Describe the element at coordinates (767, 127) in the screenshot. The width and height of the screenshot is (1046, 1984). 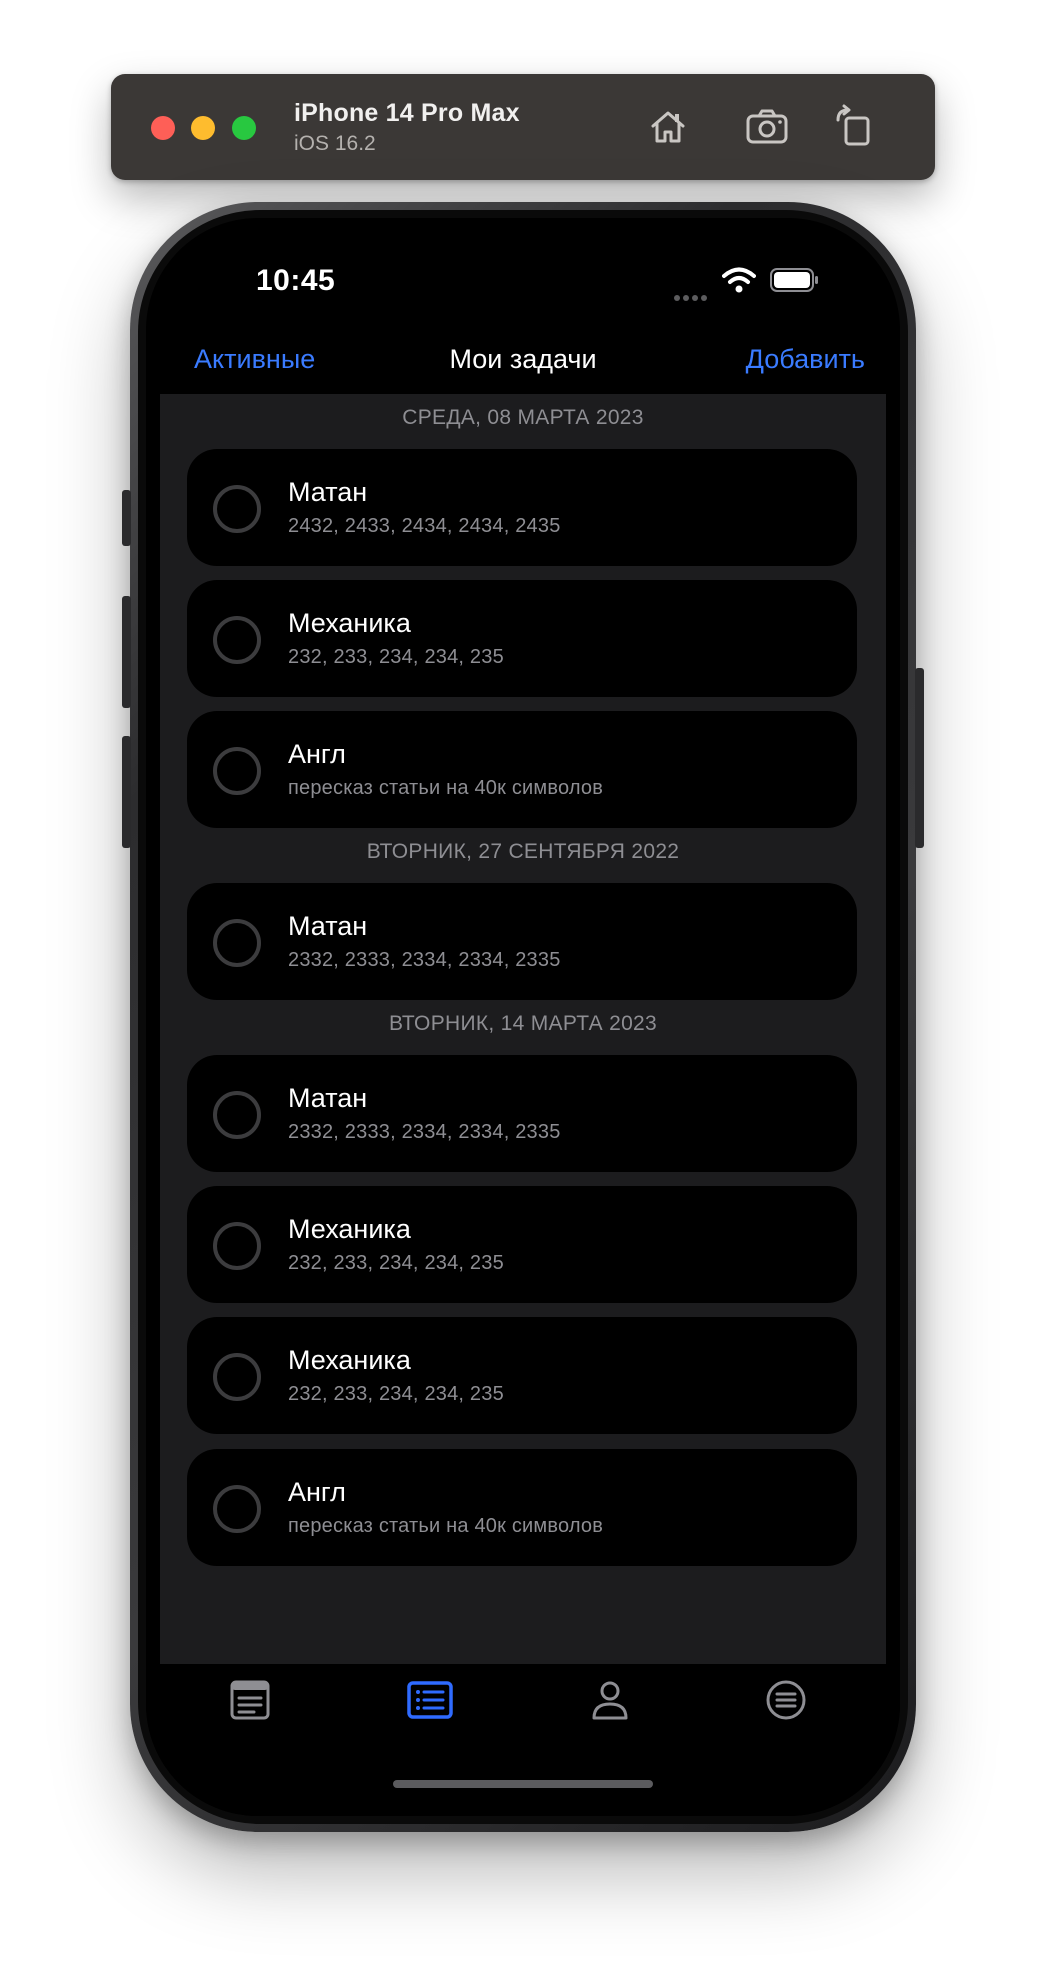
I see `screenshot-icon` at that location.